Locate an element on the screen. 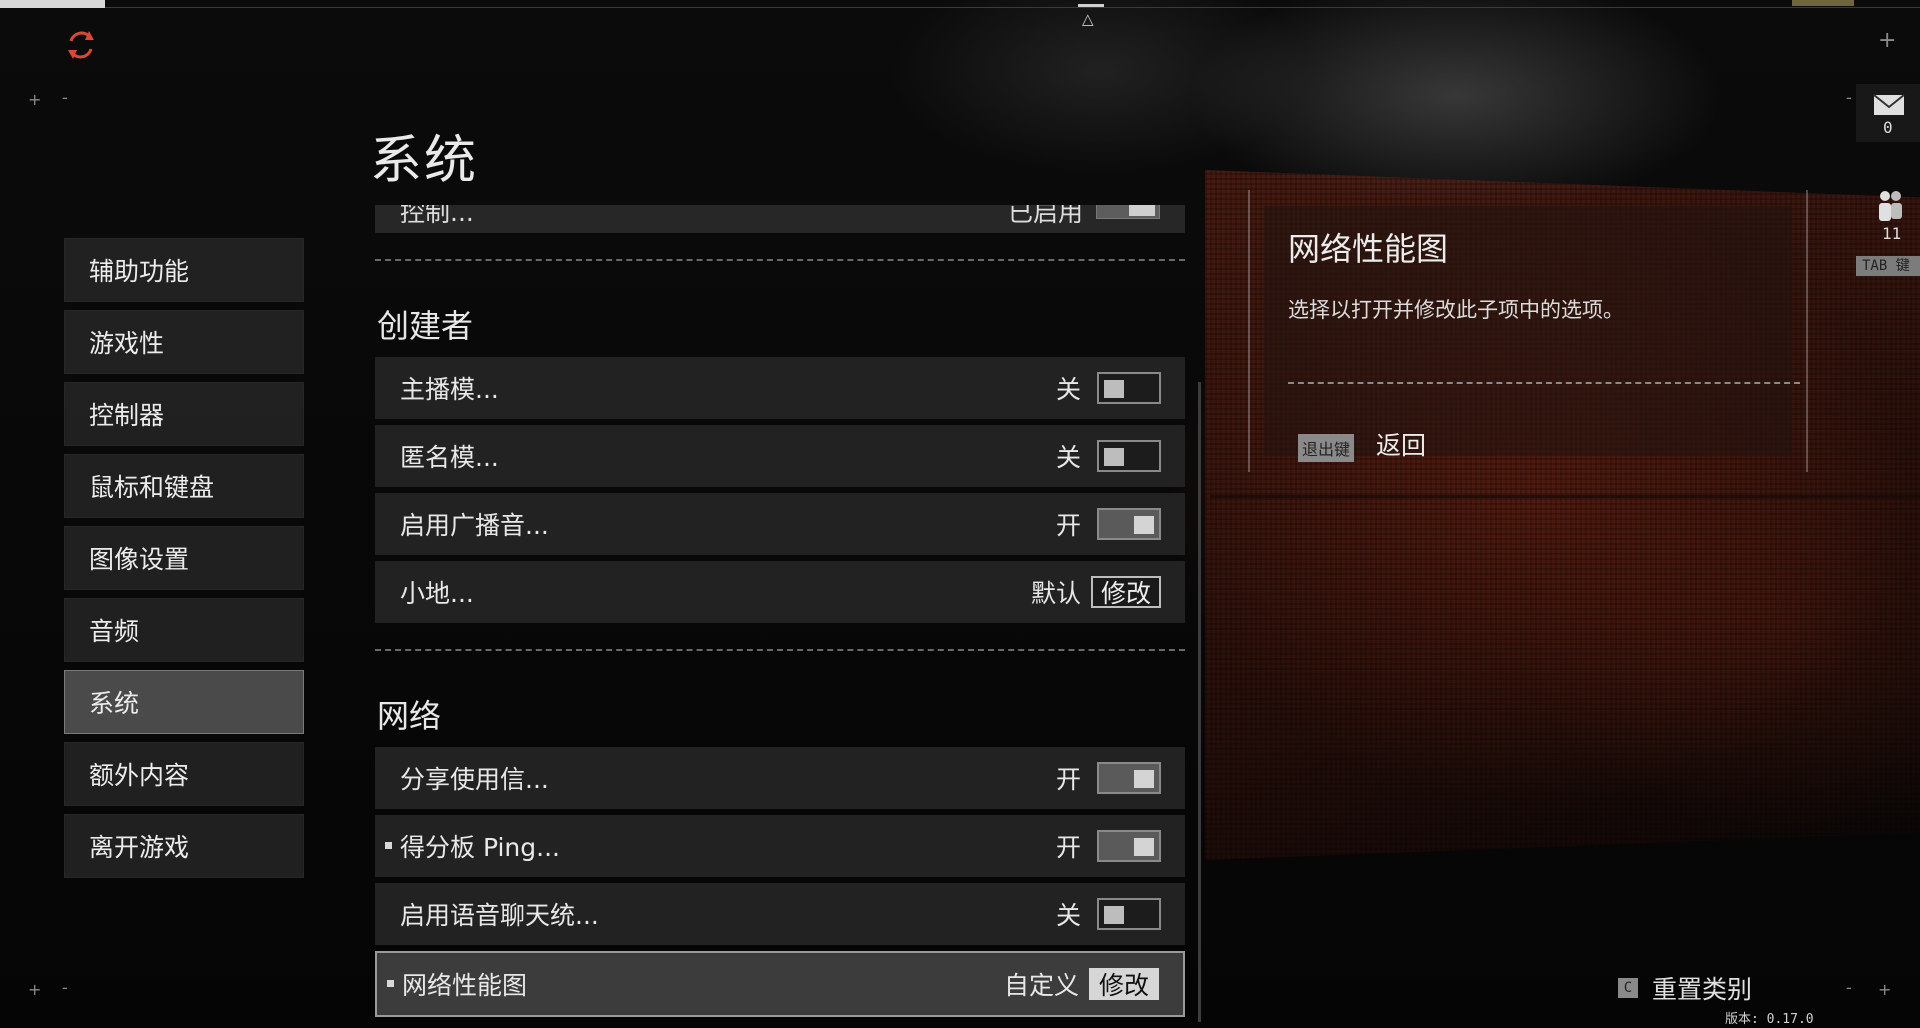 The width and height of the screenshot is (1920, 1028). sidebar-item-gameplay: 游戏性 is located at coordinates (184, 342).